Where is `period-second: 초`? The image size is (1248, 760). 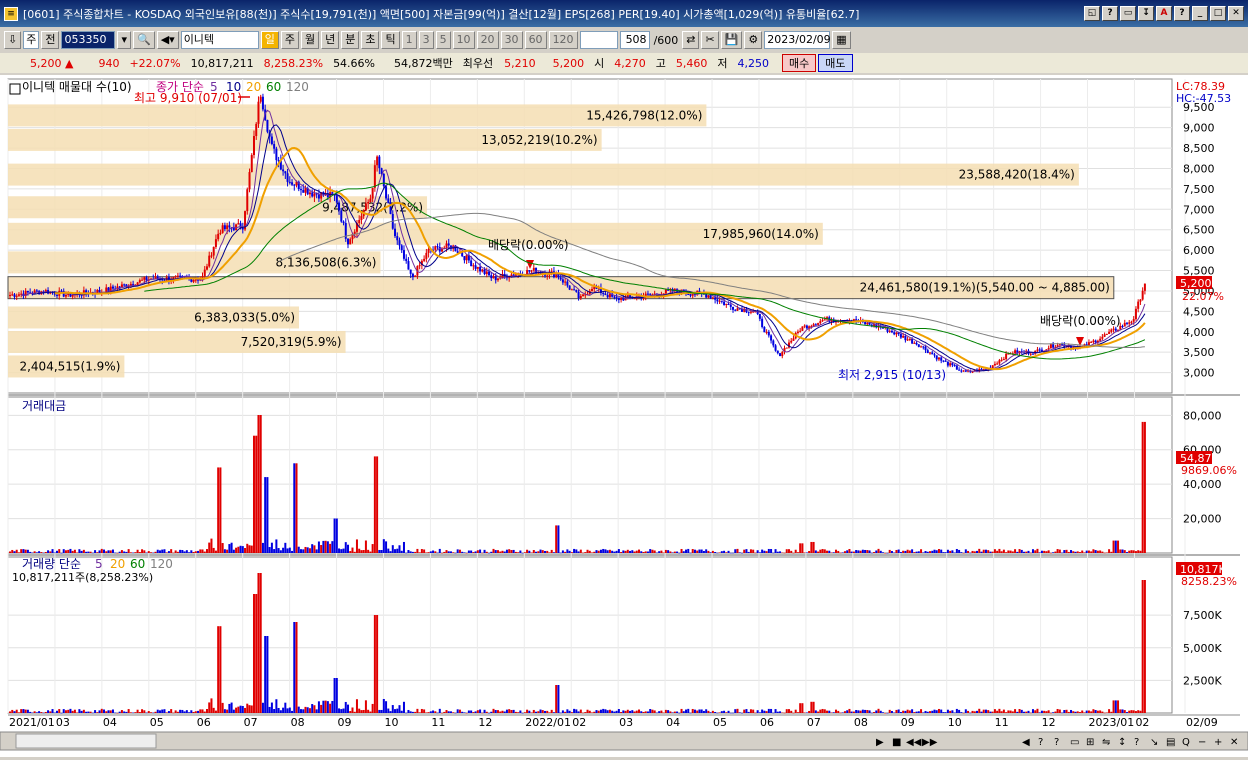 period-second: 초 is located at coordinates (370, 40).